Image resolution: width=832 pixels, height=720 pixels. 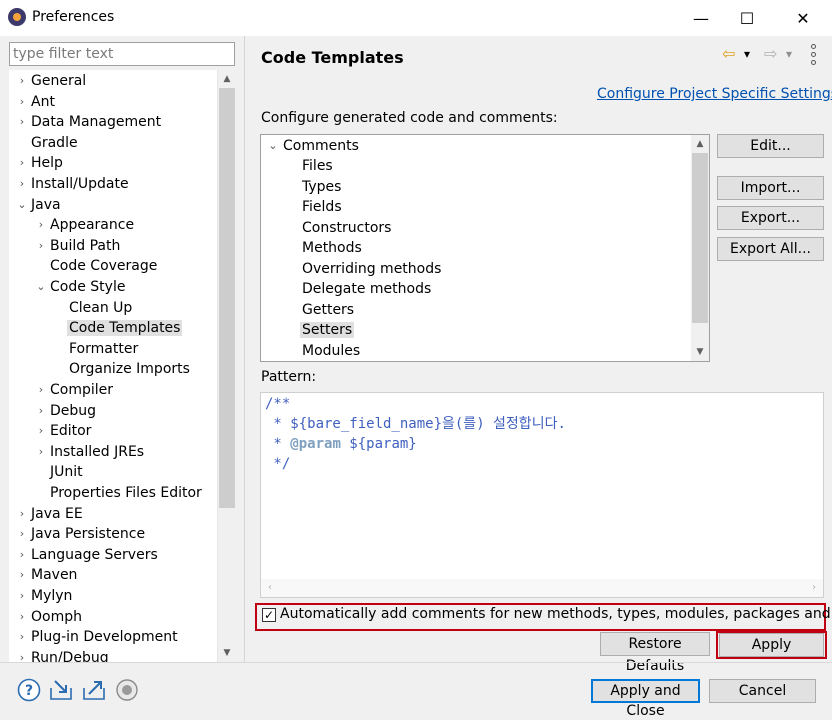 I want to click on view-menu-icon, so click(x=813, y=54).